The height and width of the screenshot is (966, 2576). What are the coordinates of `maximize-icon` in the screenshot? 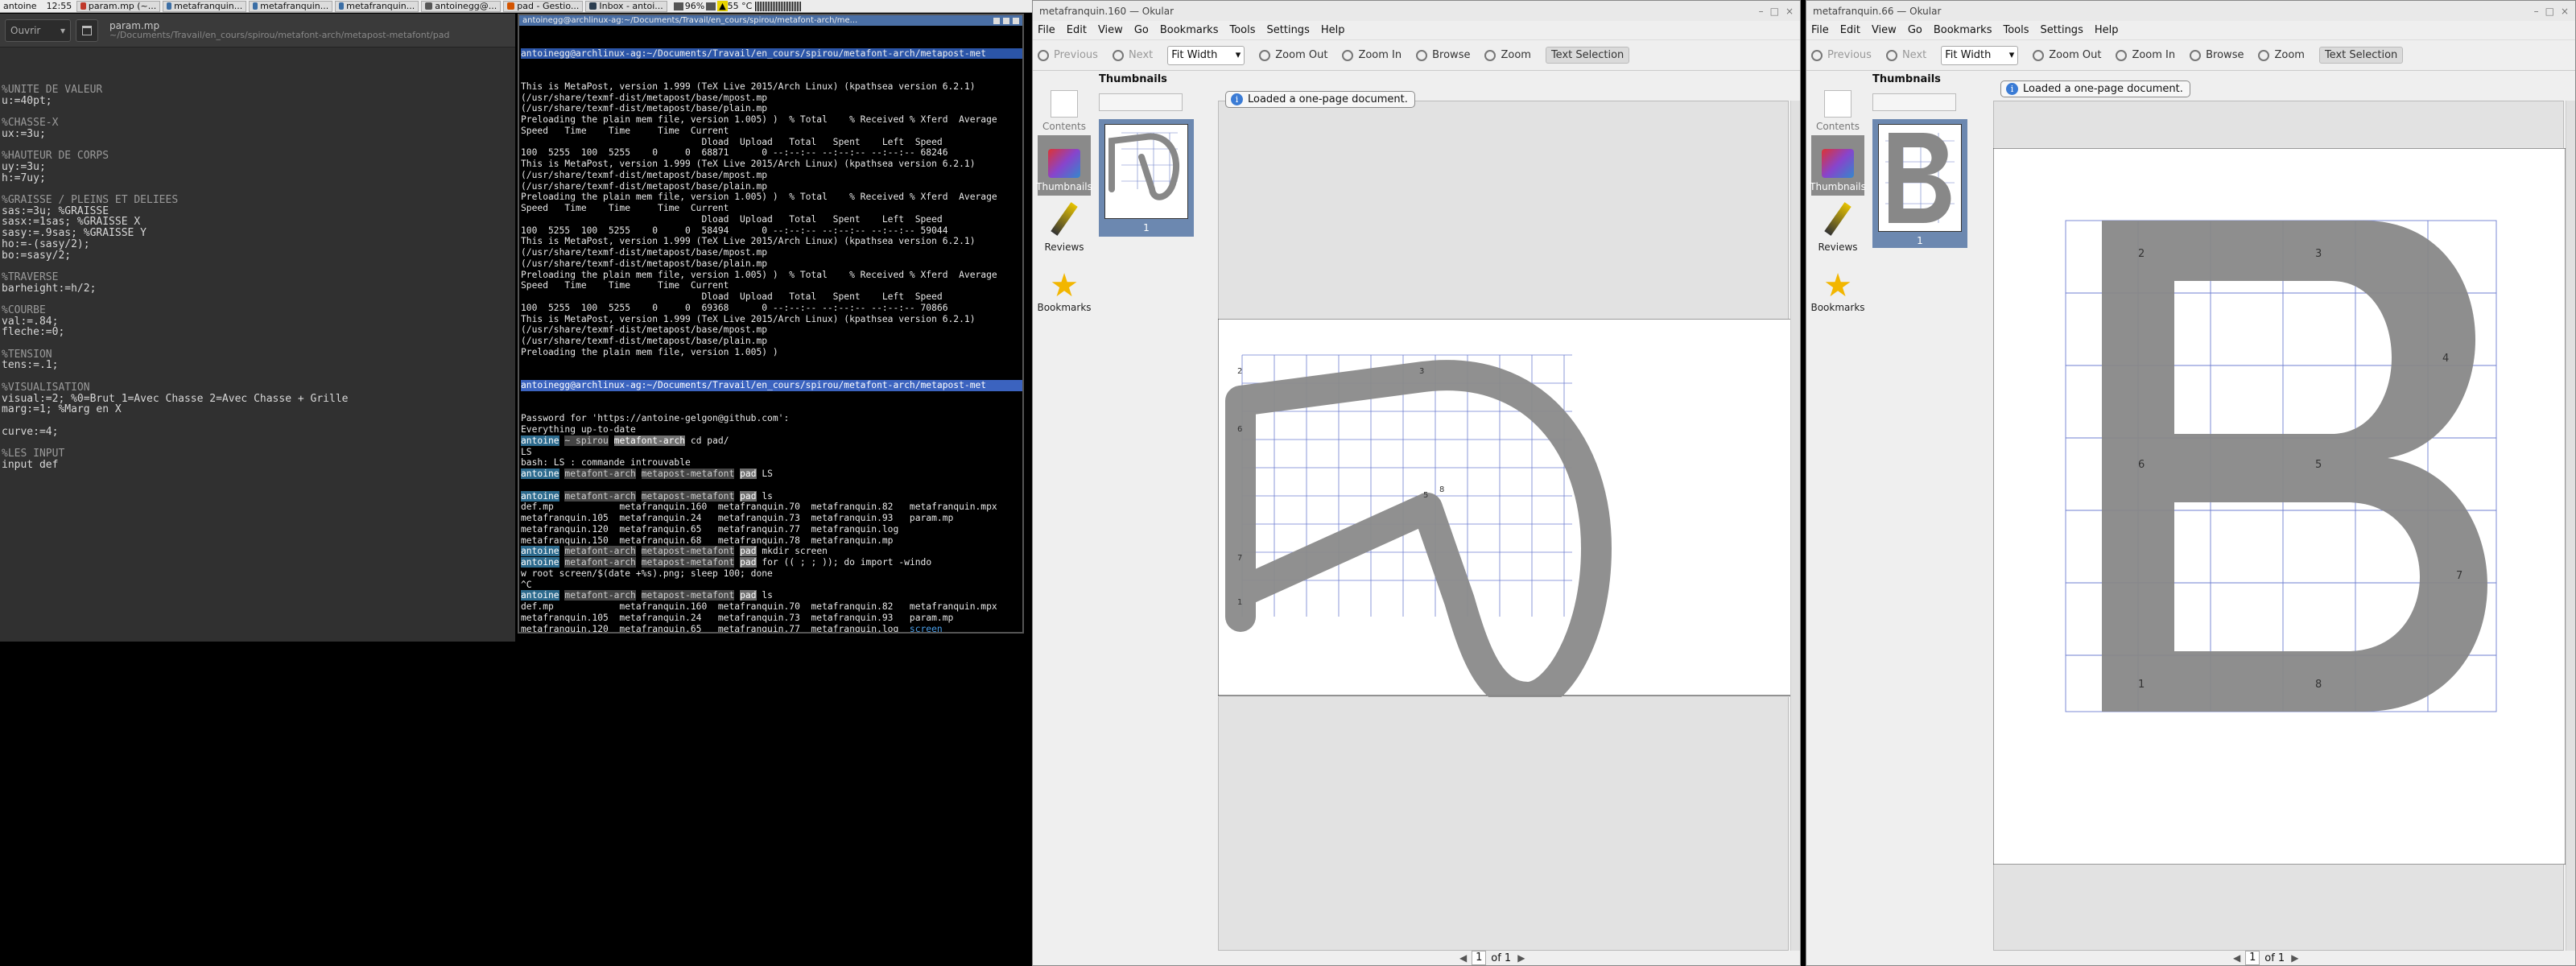 It's located at (1006, 20).